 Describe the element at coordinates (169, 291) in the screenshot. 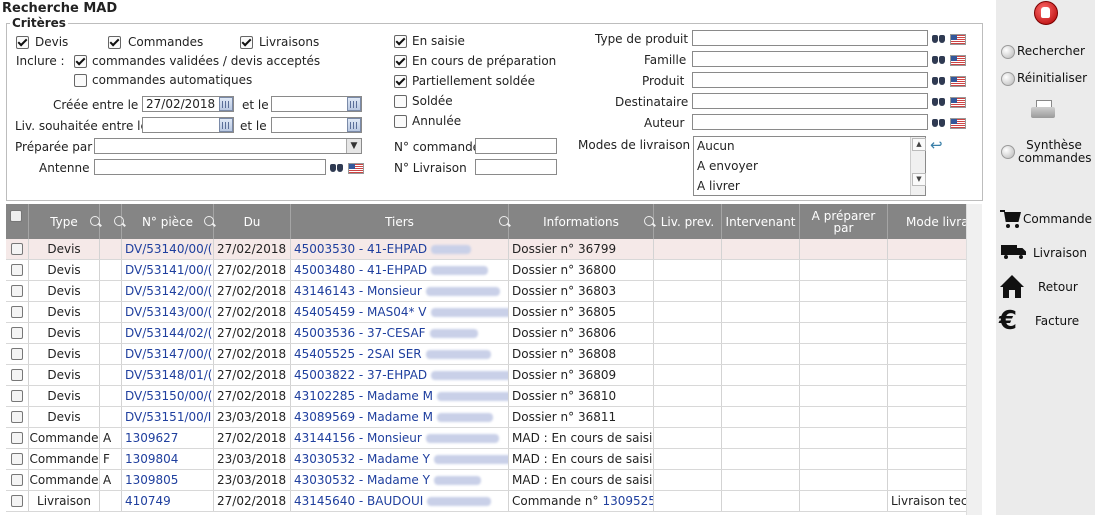

I see `piece-text: DV/53142/00/(` at that location.